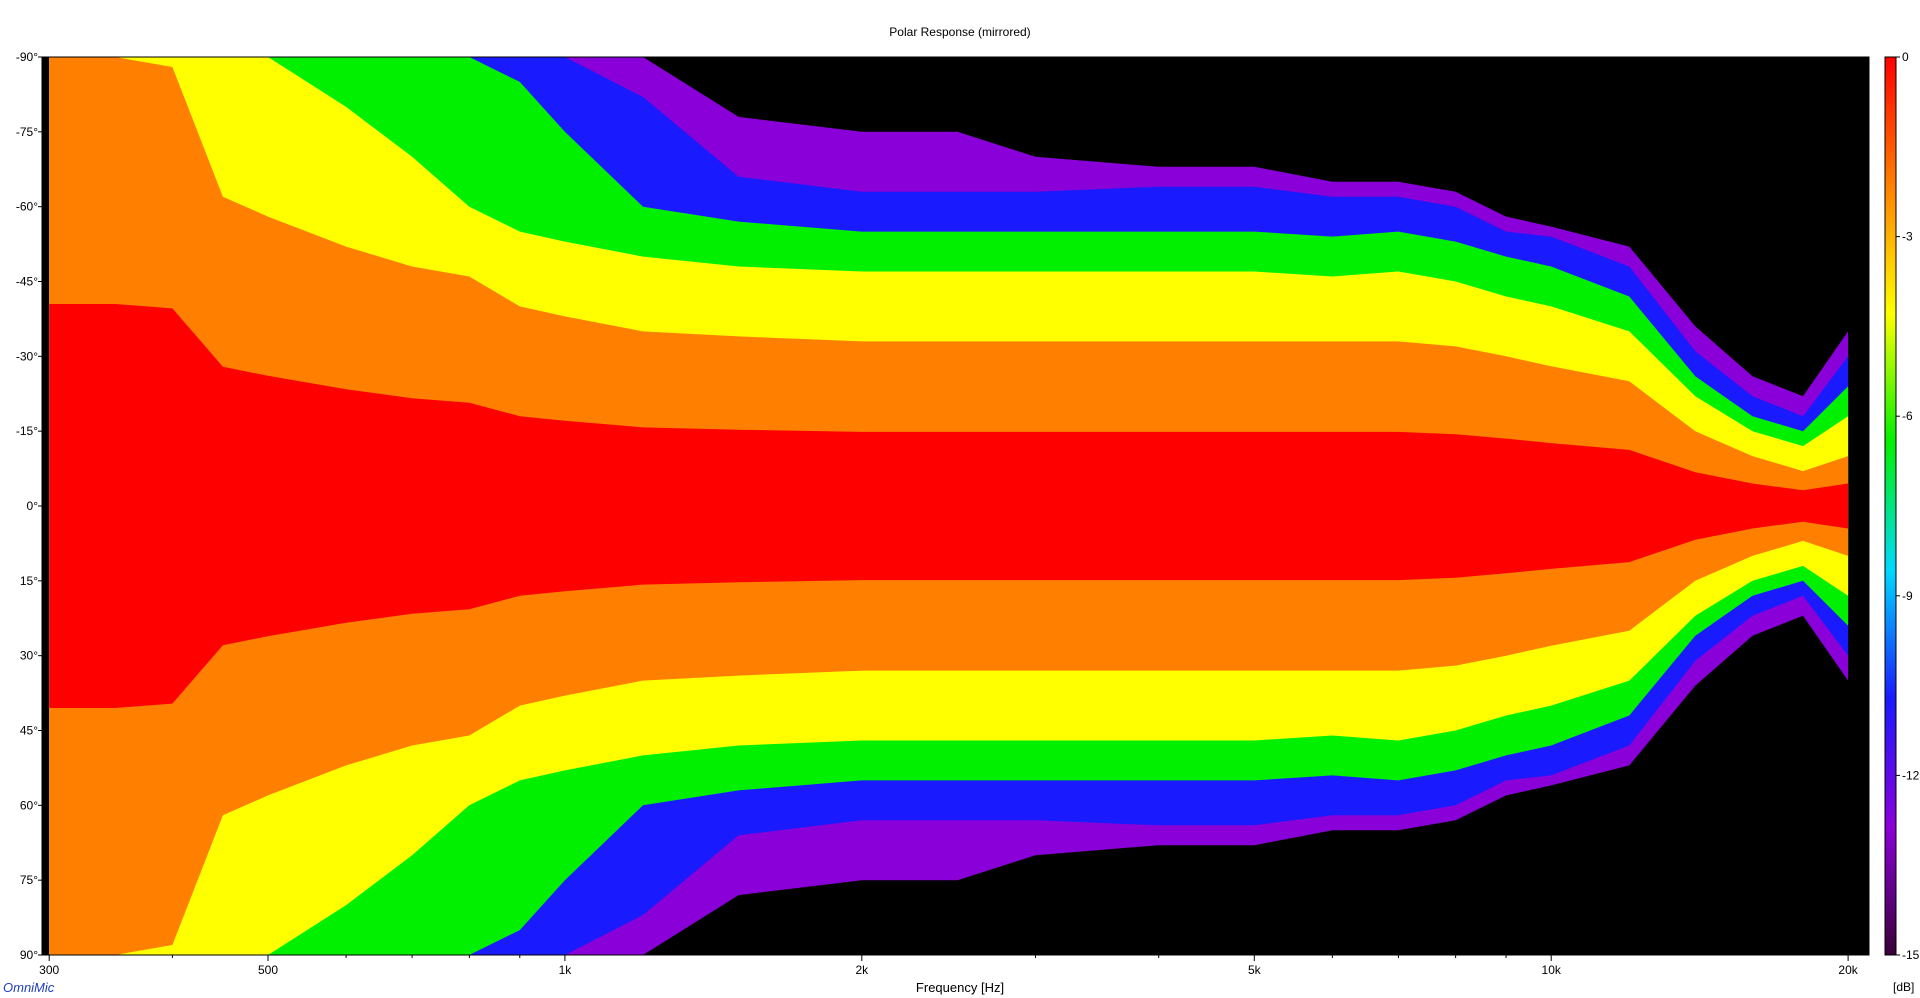  I want to click on y-tick-label: 15°, so click(29, 581).